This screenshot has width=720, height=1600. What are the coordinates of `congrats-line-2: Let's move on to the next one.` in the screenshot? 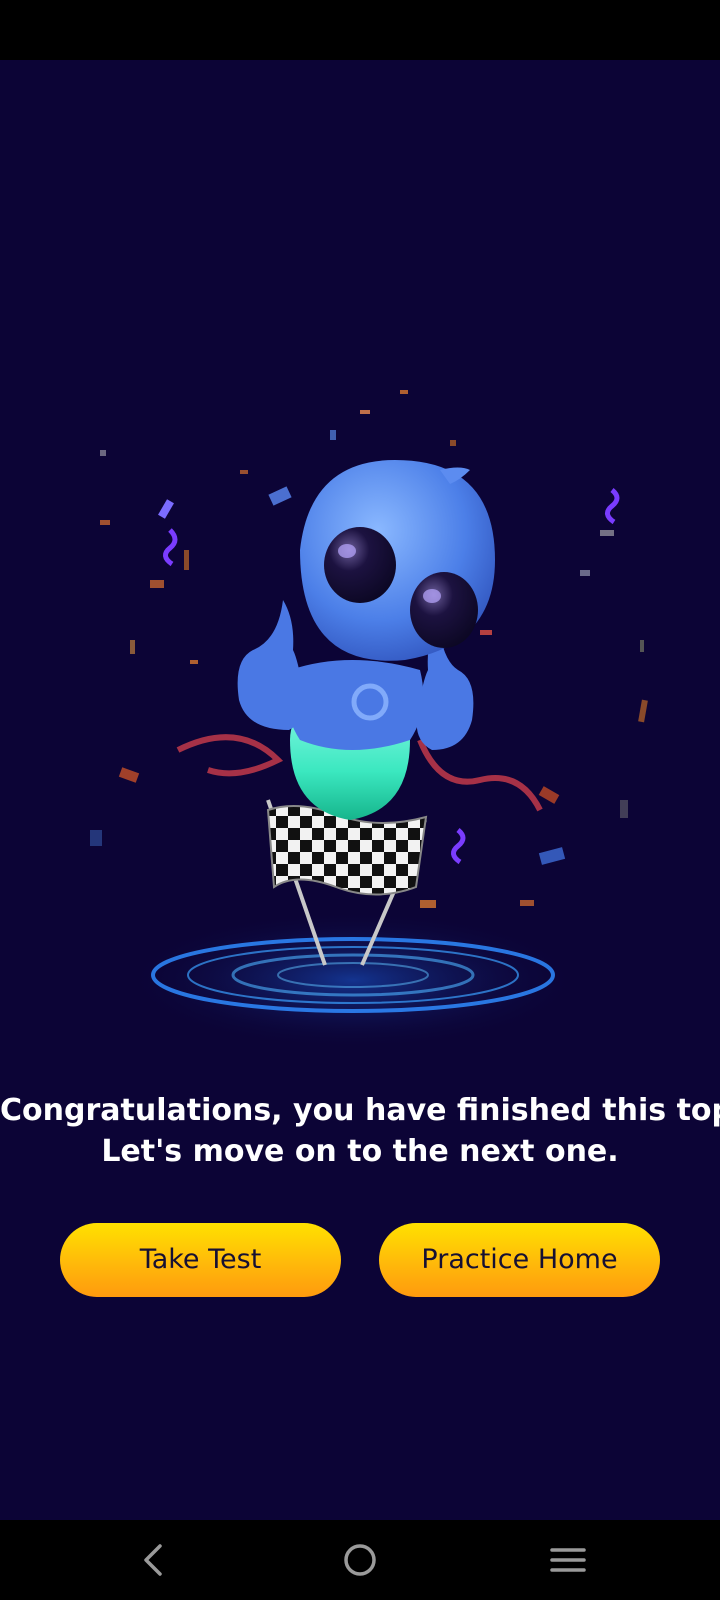 It's located at (360, 1151).